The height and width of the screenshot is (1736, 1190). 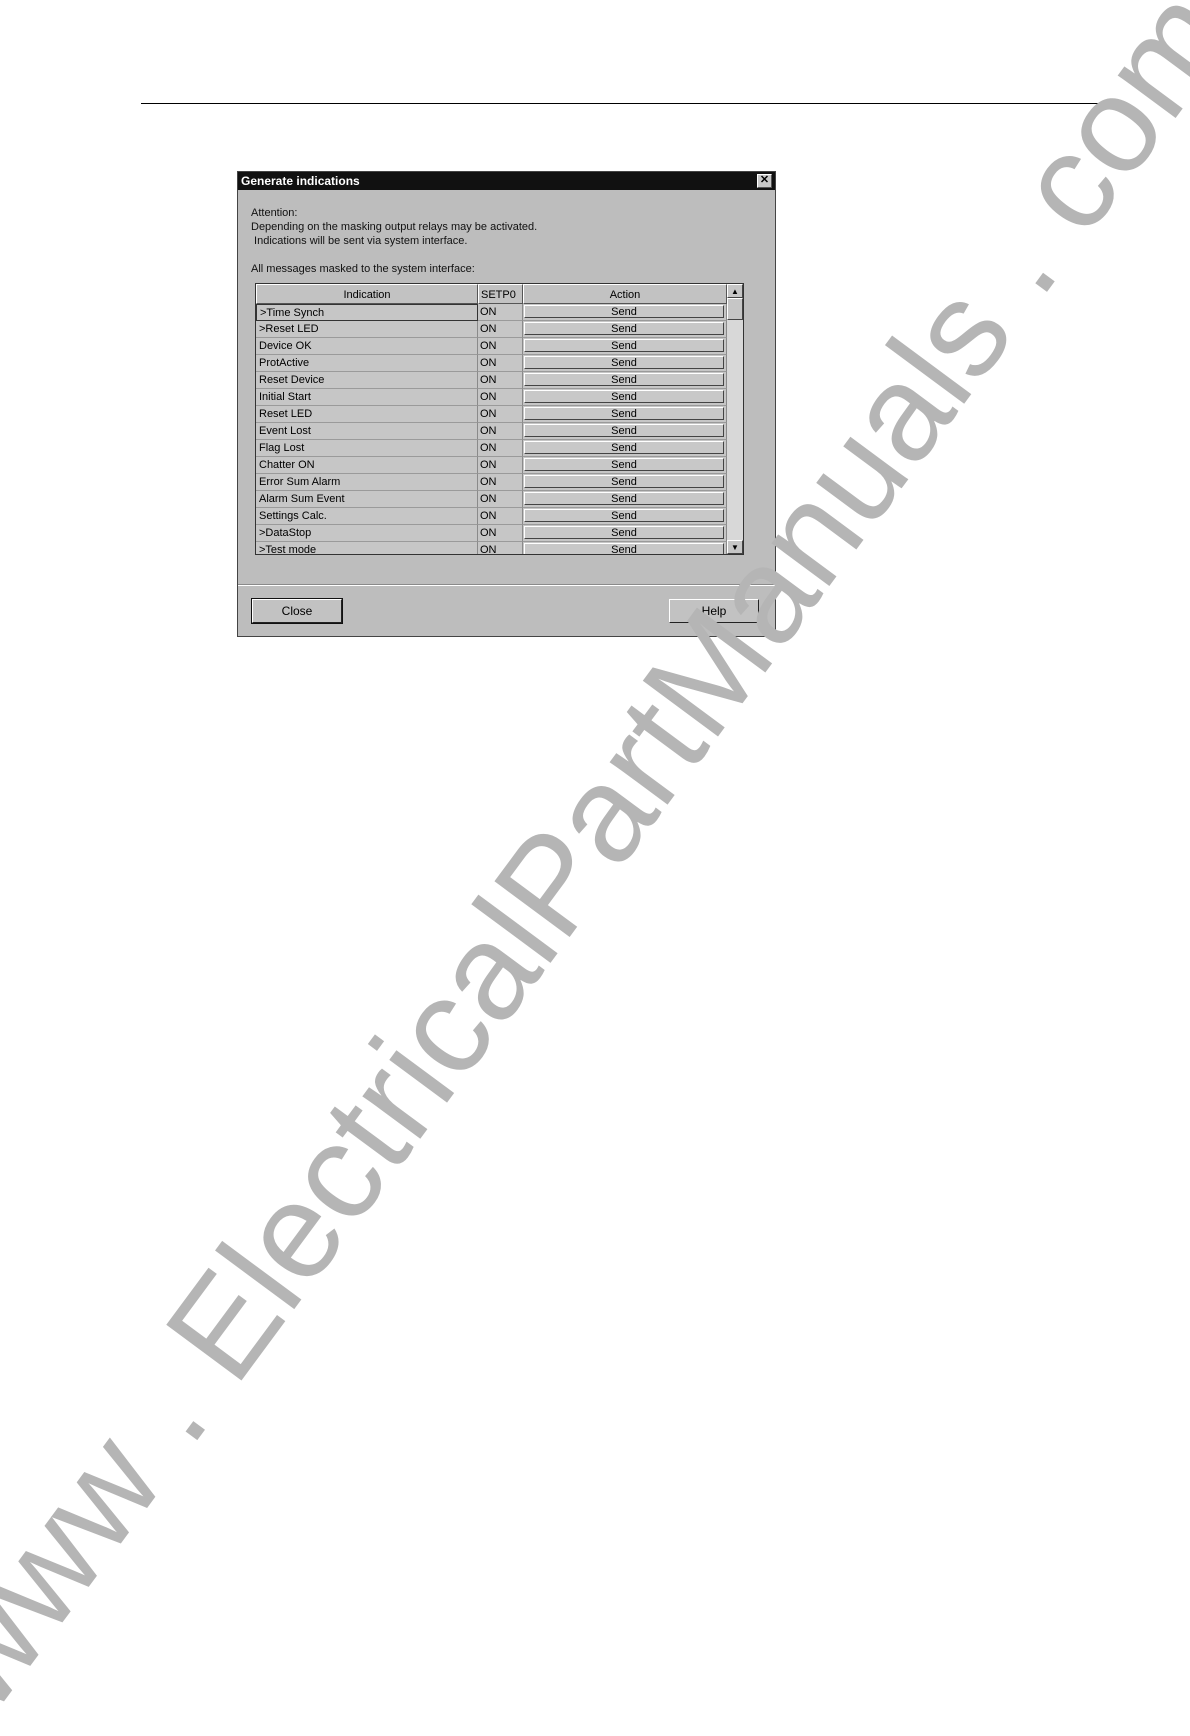 What do you see at coordinates (367, 414) in the screenshot?
I see `indication-cell: Reset LED` at bounding box center [367, 414].